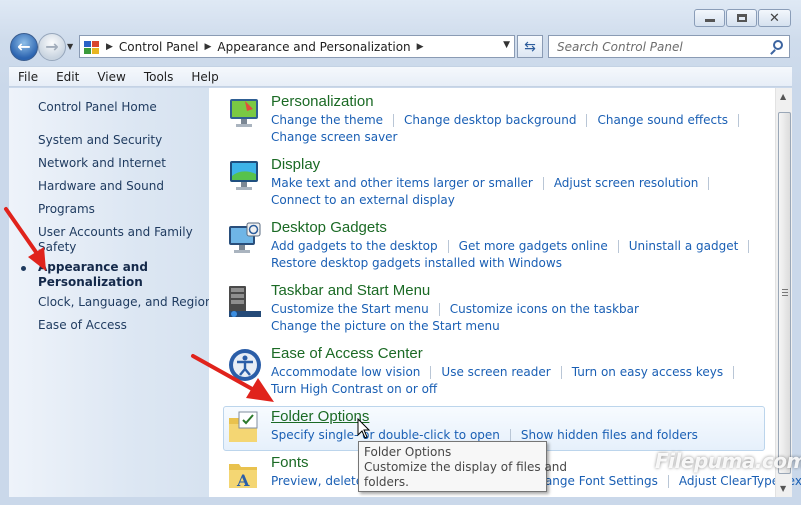 The height and width of the screenshot is (505, 801). I want to click on sidebar-item-ease-of-access: Ease of Access, so click(82, 325).